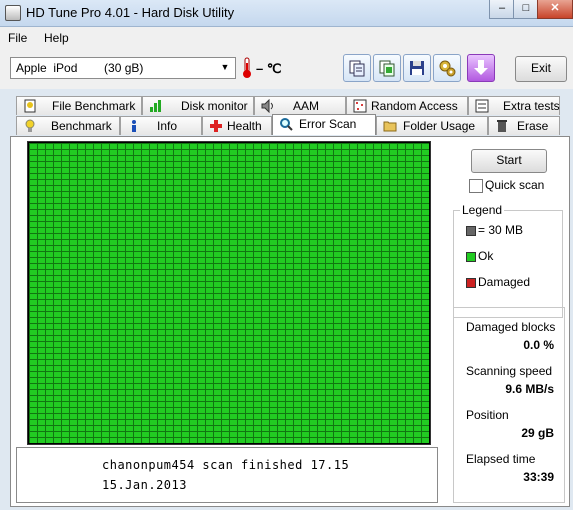 This screenshot has height=510, width=573. Describe the element at coordinates (269, 68) in the screenshot. I see `temperature-readout: – ℃` at that location.